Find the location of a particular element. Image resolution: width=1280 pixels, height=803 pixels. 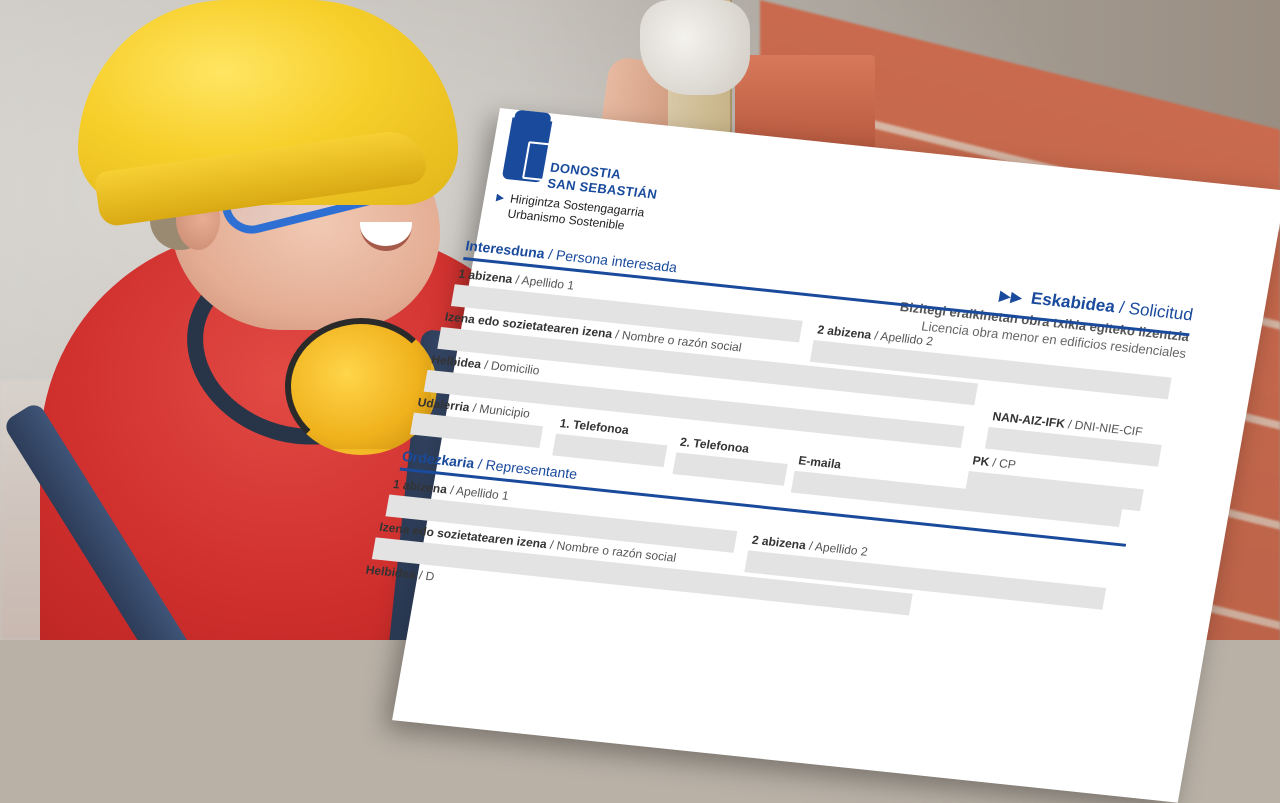

phone2-field is located at coordinates (730, 469).